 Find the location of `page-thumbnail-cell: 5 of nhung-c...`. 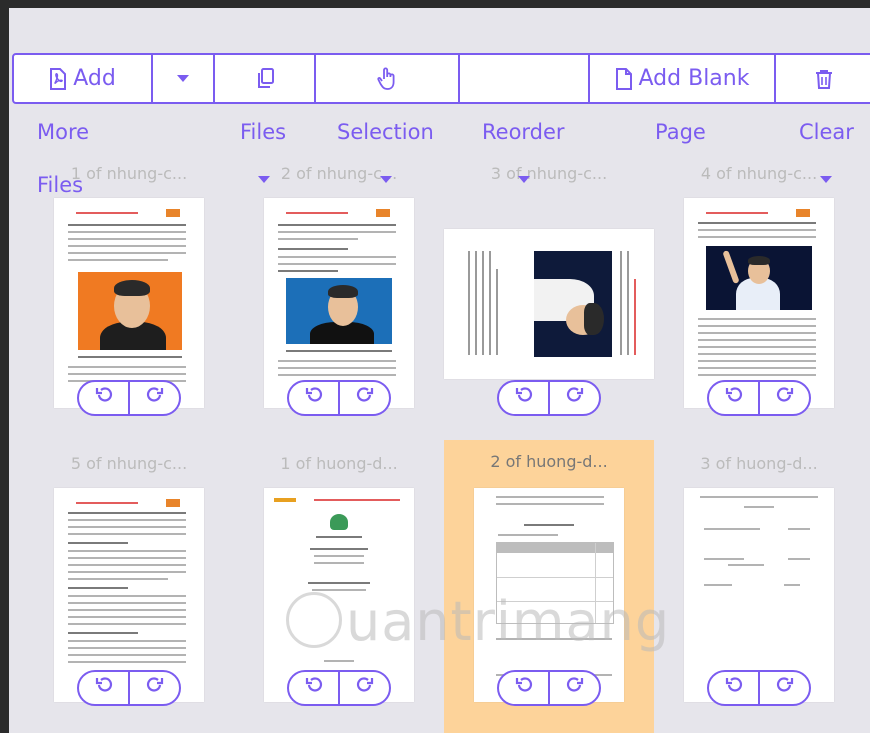

page-thumbnail-cell: 5 of nhung-c... is located at coordinates (129, 587).